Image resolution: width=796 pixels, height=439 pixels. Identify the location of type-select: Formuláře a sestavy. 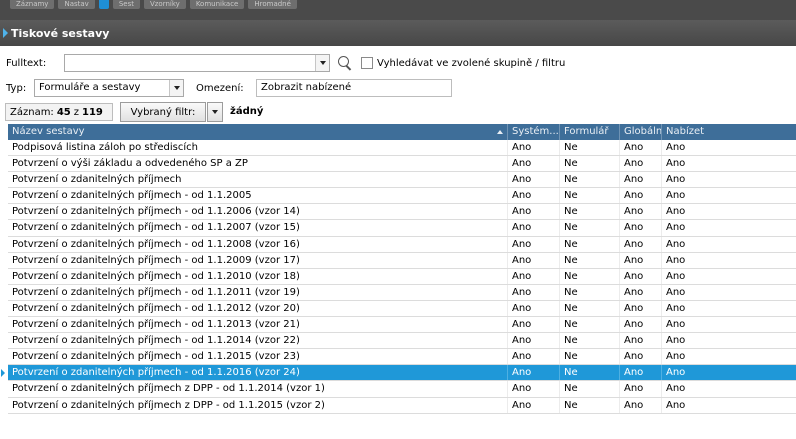
(109, 88).